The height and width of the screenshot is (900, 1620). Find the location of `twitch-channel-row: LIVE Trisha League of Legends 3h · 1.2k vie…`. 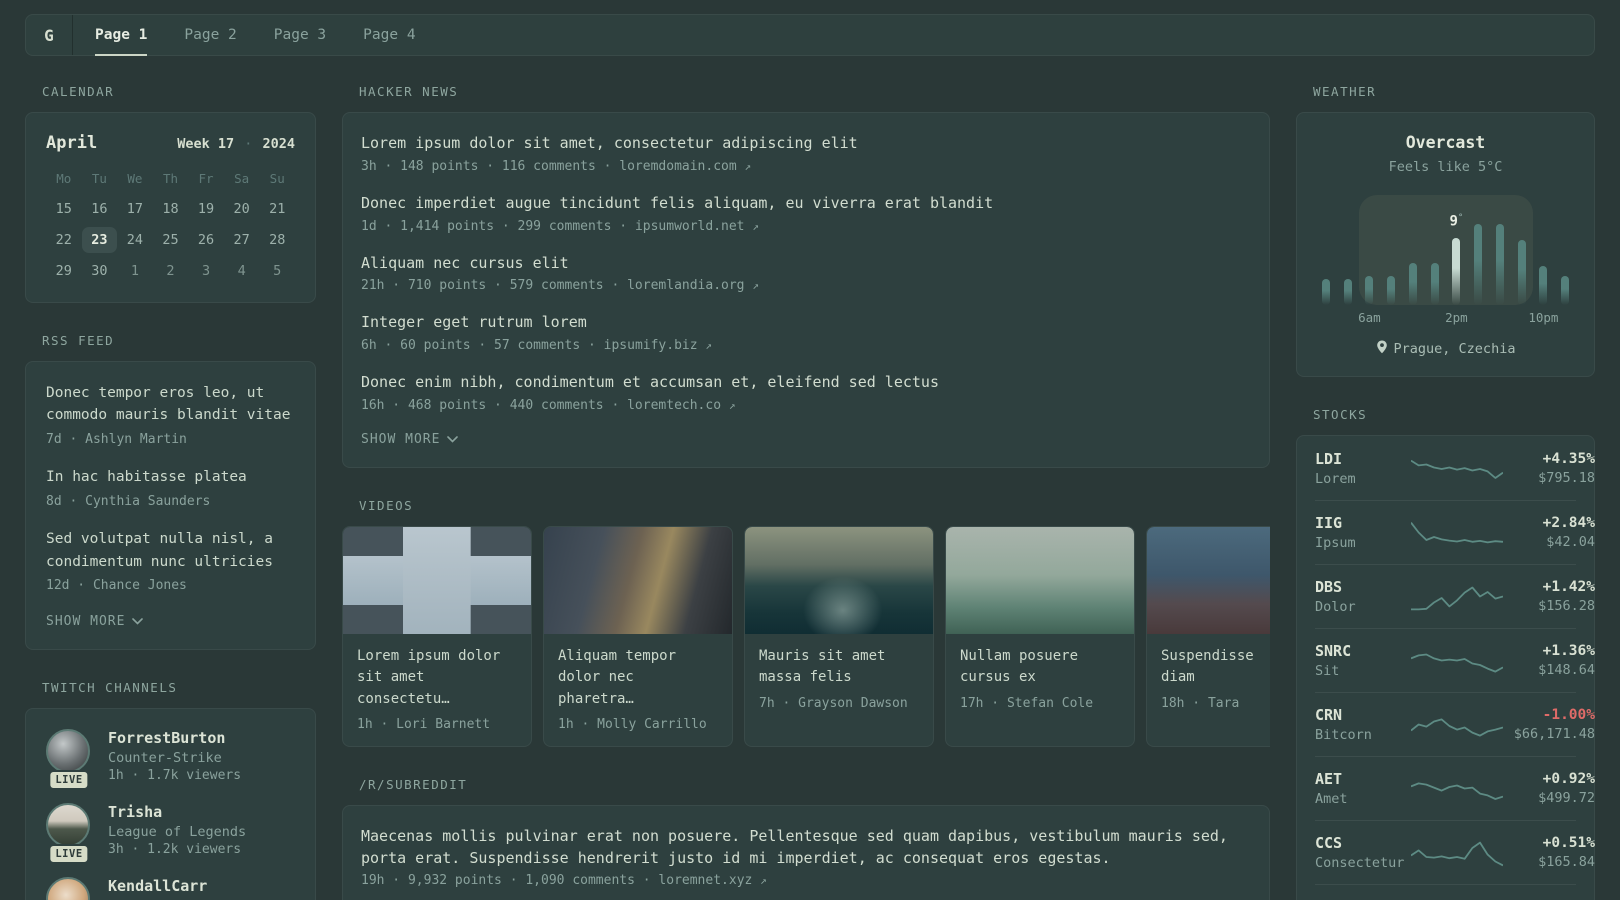

twitch-channel-row: LIVE Trisha League of Legends 3h · 1.2k vie… is located at coordinates (170, 833).